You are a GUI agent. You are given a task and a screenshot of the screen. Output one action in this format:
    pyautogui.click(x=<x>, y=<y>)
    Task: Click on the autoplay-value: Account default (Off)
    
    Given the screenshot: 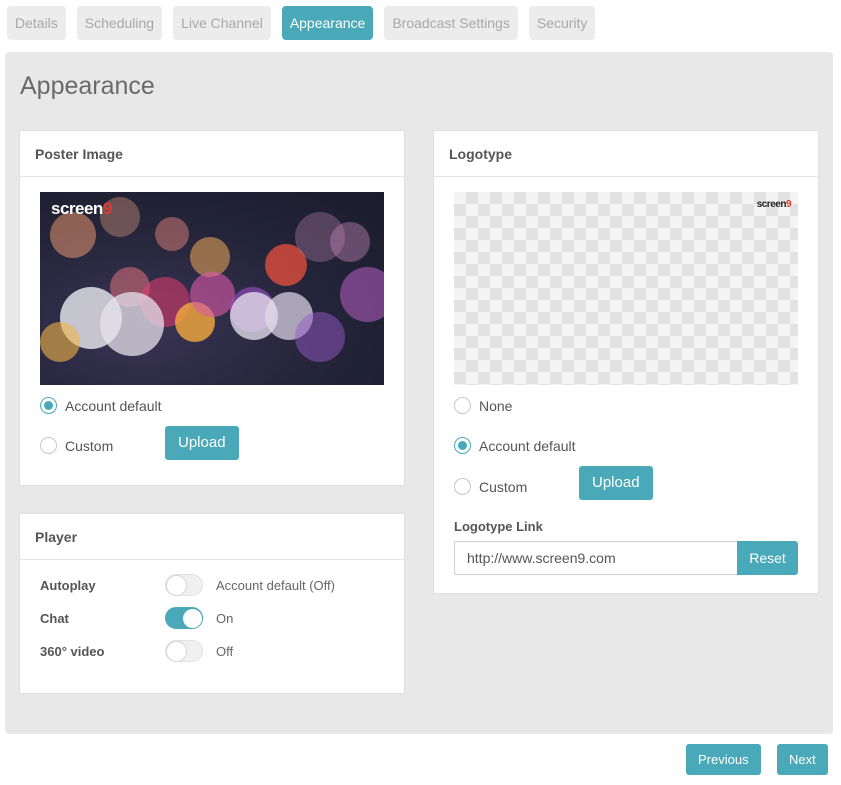 What is the action you would take?
    pyautogui.click(x=275, y=585)
    